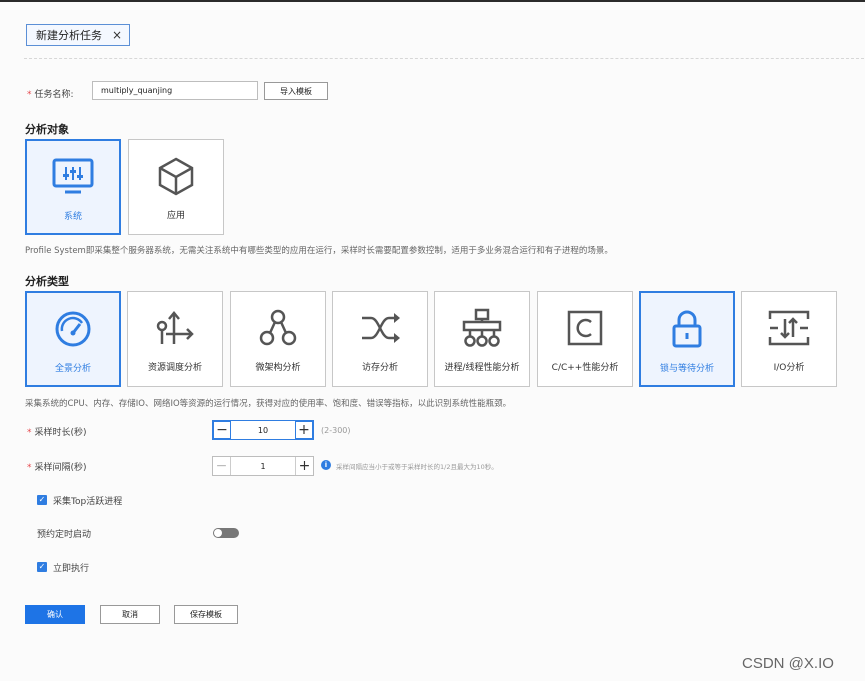  Describe the element at coordinates (417, 467) in the screenshot. I see `sampling-interval-hint: 采样间隔应当小于或等于采样时长的1/2且最大为10秒。` at that location.